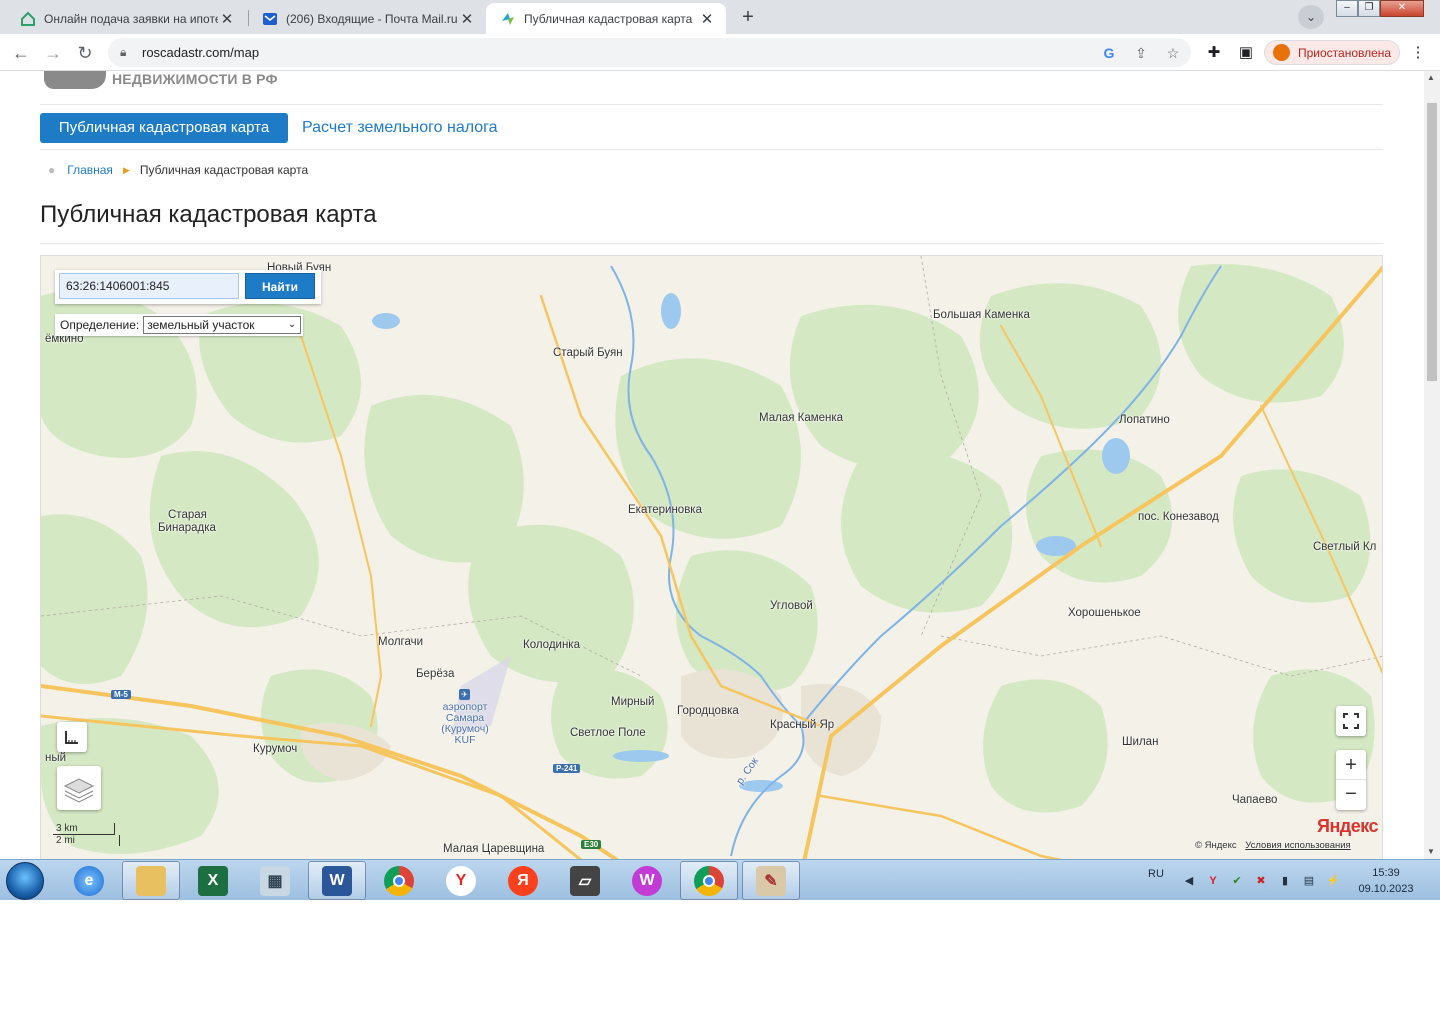 The width and height of the screenshot is (1440, 1034). Describe the element at coordinates (149, 286) in the screenshot. I see `cadastral-number-input: 63:26:1406001:845` at that location.